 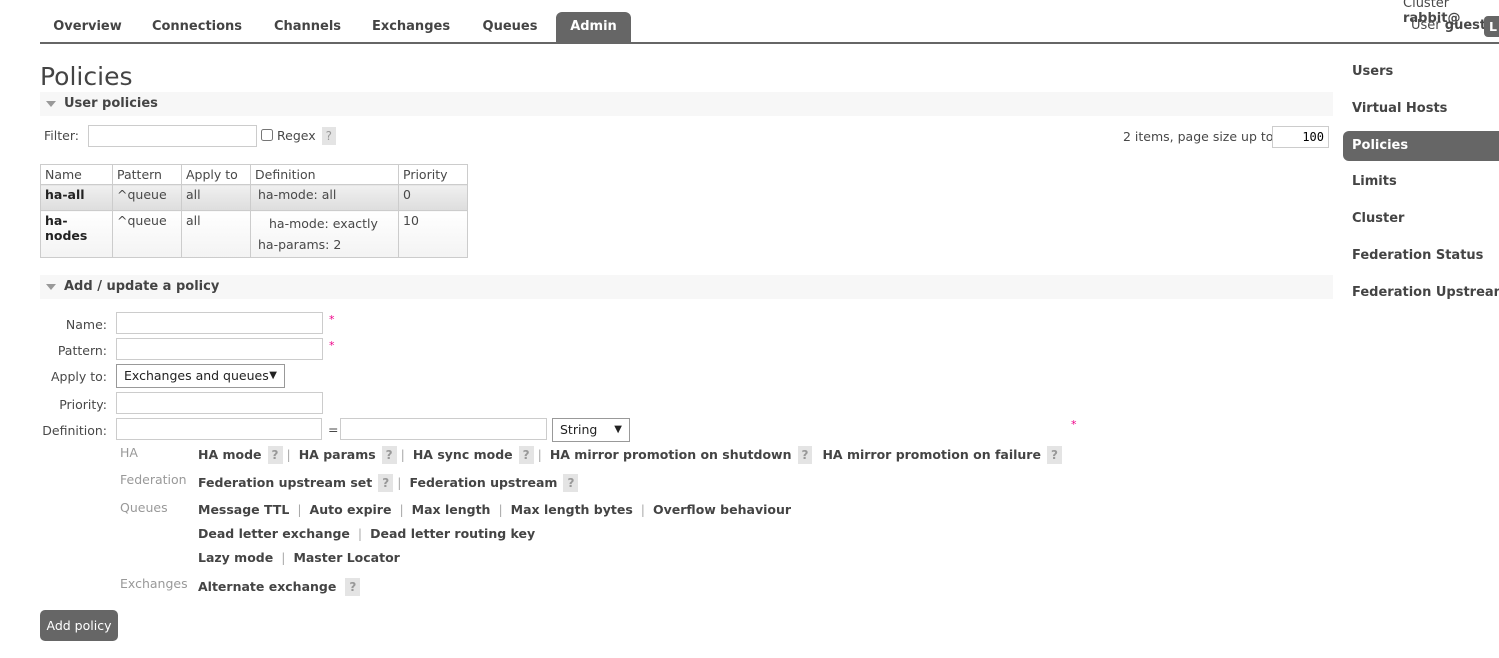 I want to click on user-label: User, so click(x=1426, y=25).